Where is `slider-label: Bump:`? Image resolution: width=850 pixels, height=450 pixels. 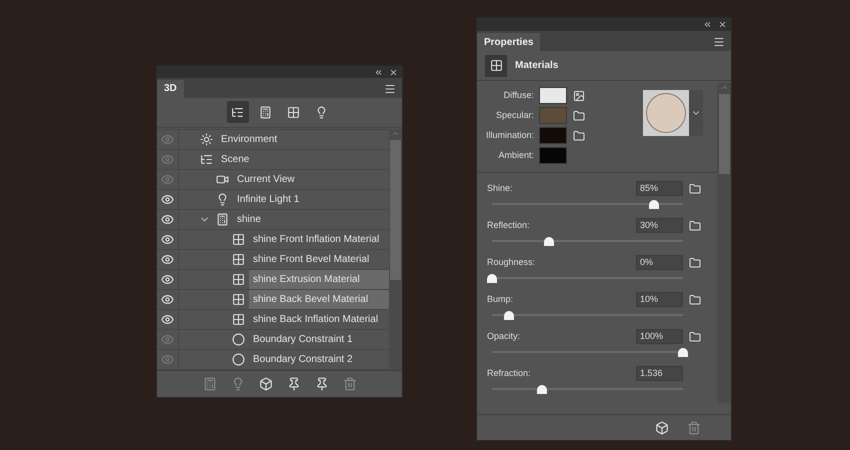
slider-label: Bump: is located at coordinates (500, 299).